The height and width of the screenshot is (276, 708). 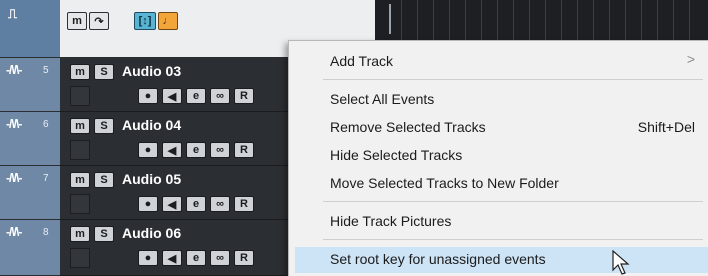 What do you see at coordinates (690, 59) in the screenshot?
I see `chevron-right-icon: >` at bounding box center [690, 59].